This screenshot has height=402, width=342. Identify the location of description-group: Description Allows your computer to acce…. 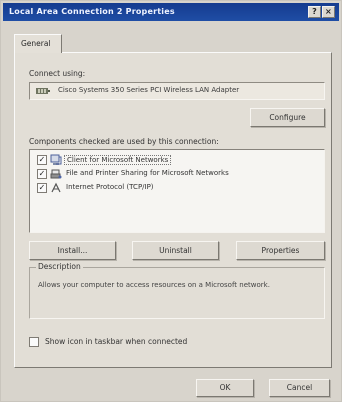
(177, 290).